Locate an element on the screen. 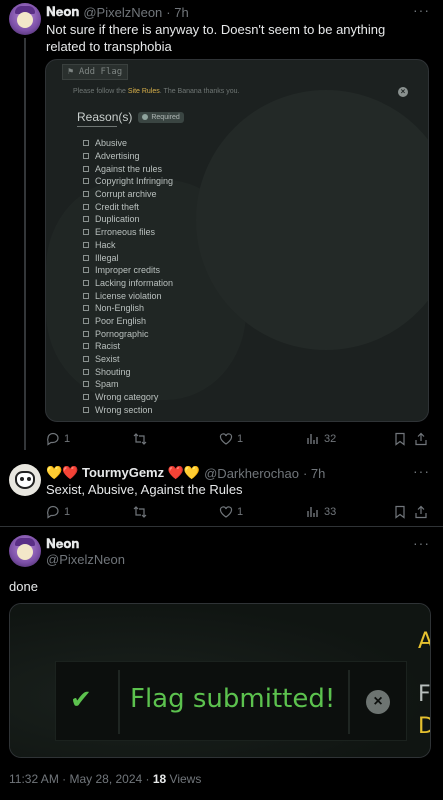 This screenshot has width=443, height=800. reason-option: Sexist is located at coordinates (128, 359).